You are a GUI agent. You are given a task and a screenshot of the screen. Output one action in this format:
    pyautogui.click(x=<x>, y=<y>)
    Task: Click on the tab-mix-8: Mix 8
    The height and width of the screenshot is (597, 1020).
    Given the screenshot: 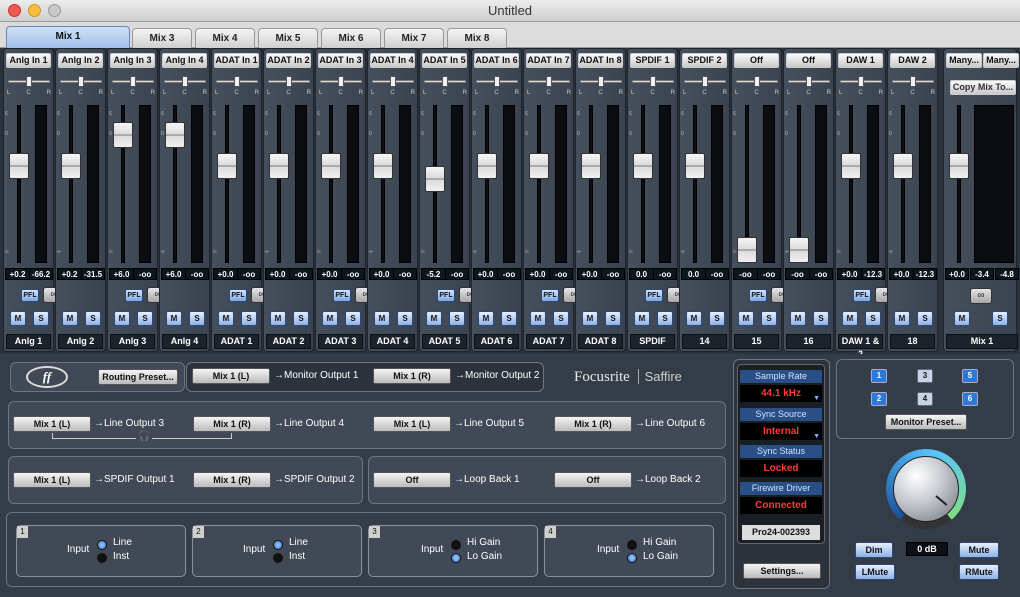 What is the action you would take?
    pyautogui.click(x=477, y=38)
    